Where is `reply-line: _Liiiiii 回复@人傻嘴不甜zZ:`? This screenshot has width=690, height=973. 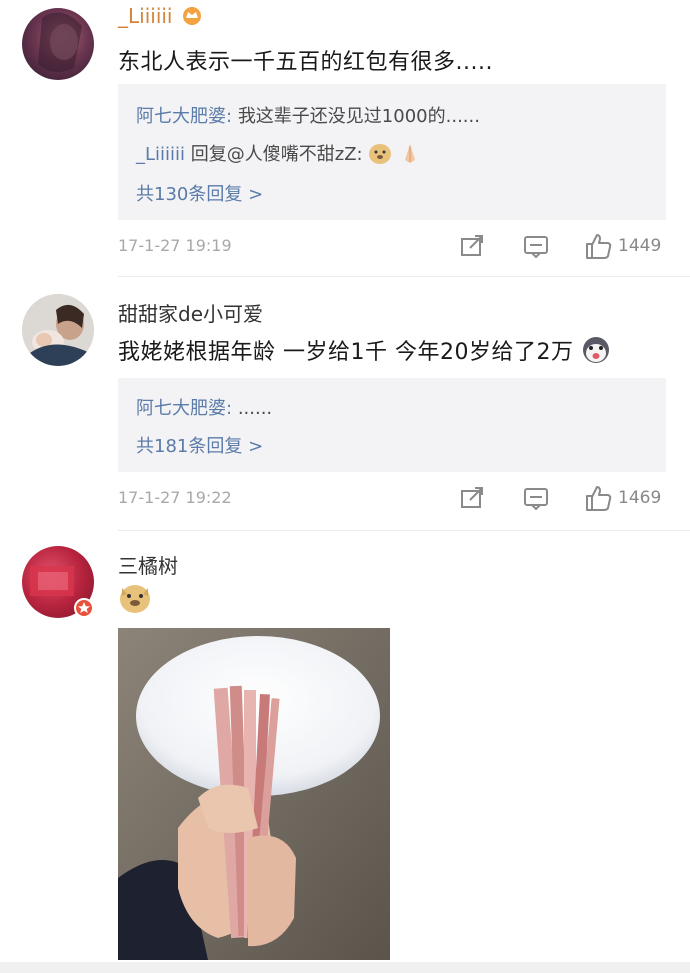
reply-line: _Liiiiii 回复@人傻嘴不甜zZ: is located at coordinates (279, 154).